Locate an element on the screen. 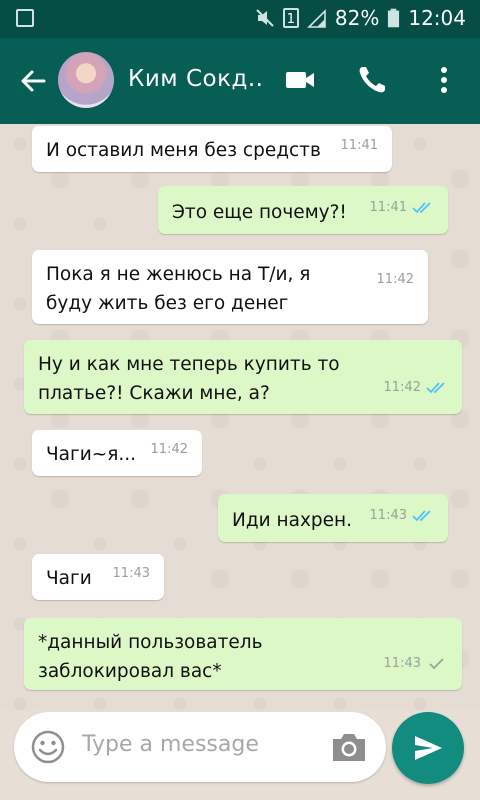 Image resolution: width=480 pixels, height=800 pixels. signal-icon is located at coordinates (316, 18).